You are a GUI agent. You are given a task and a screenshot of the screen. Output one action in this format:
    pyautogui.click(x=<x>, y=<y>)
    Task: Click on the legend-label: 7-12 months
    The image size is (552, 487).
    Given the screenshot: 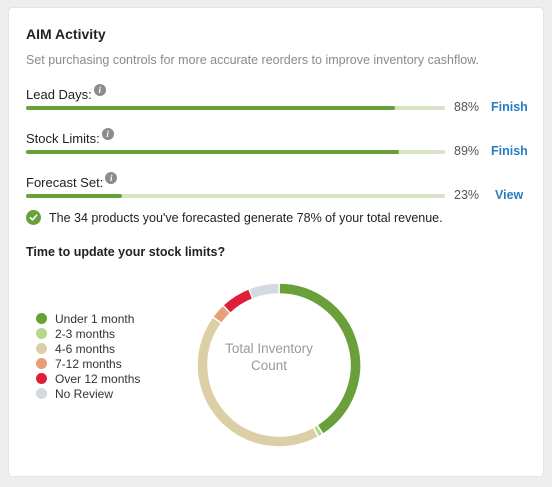 What is the action you would take?
    pyautogui.click(x=88, y=363)
    